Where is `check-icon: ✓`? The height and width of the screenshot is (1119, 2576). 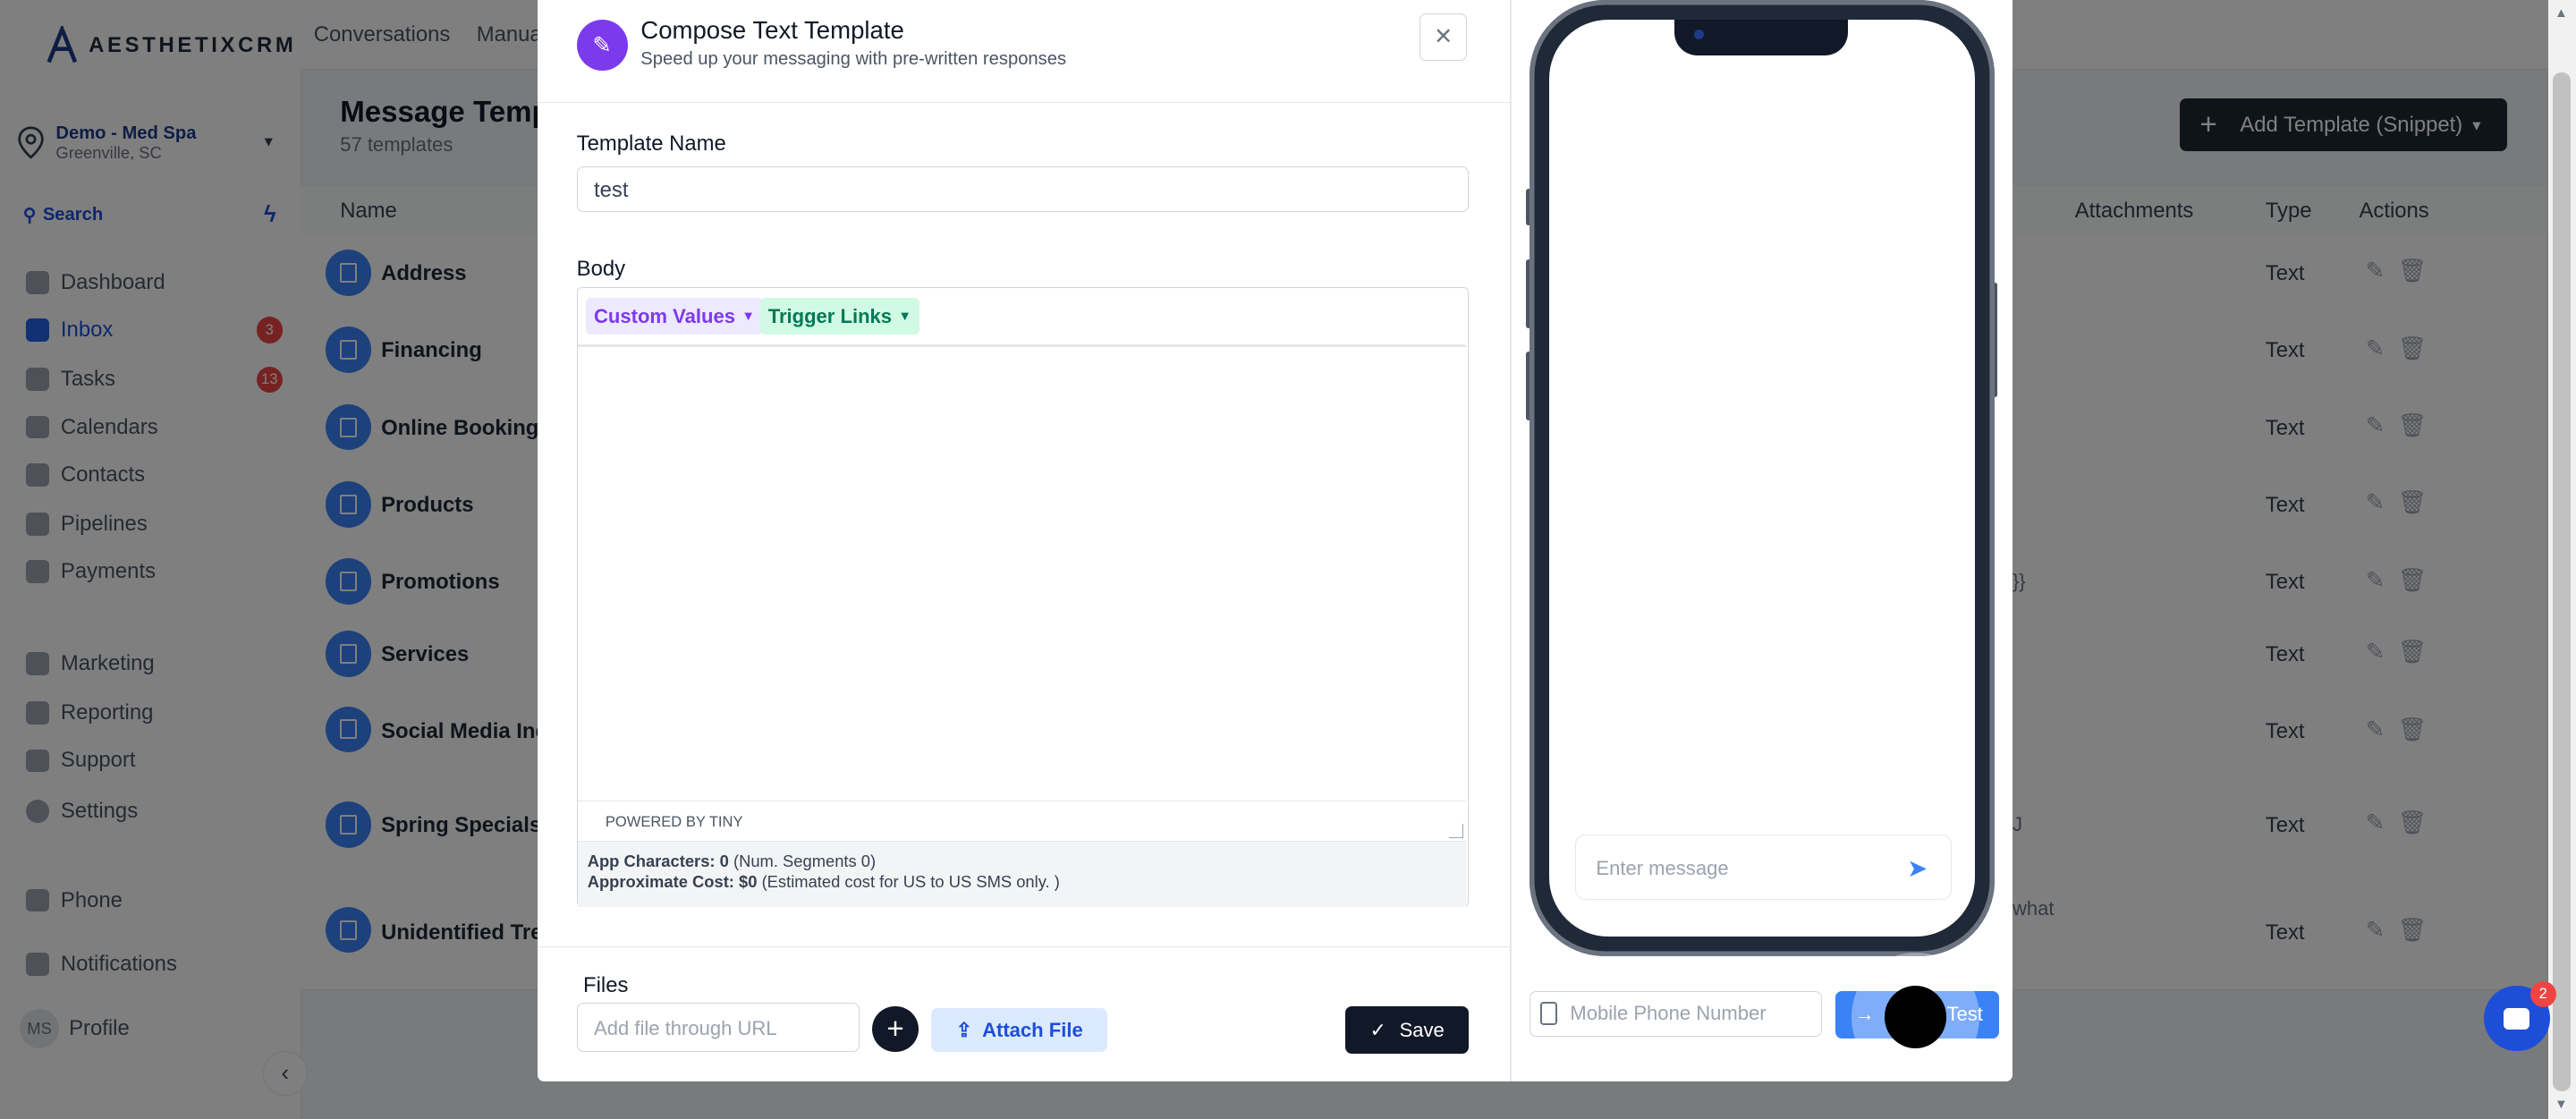 check-icon: ✓ is located at coordinates (1377, 1030).